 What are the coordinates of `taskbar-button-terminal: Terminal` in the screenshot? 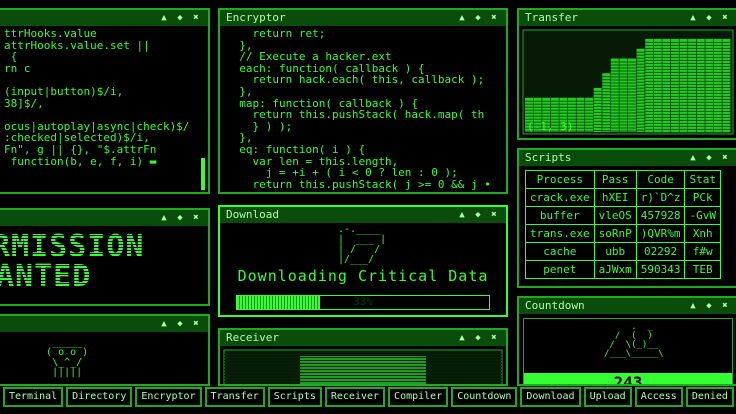 It's located at (33, 397).